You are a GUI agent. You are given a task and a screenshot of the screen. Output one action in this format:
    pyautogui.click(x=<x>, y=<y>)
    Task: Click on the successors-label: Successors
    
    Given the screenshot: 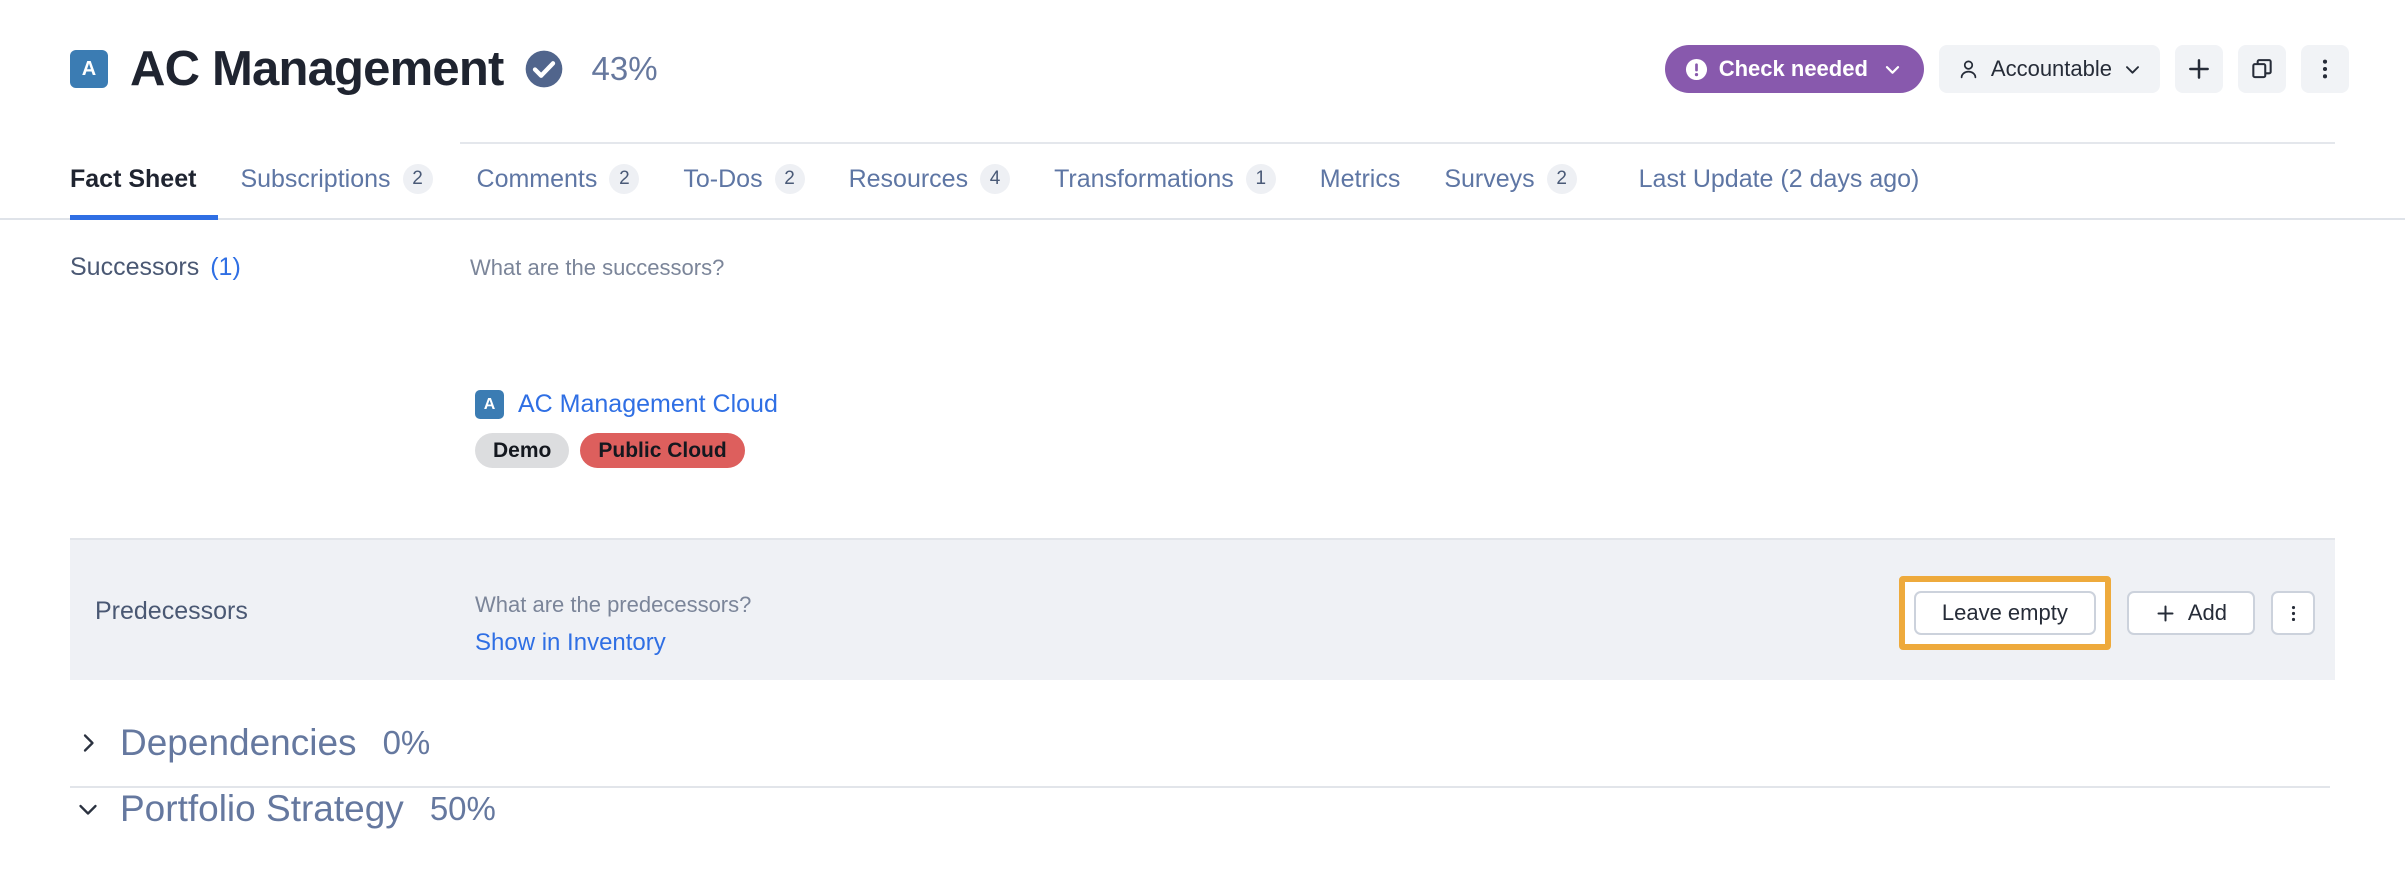 What is the action you would take?
    pyautogui.click(x=135, y=267)
    